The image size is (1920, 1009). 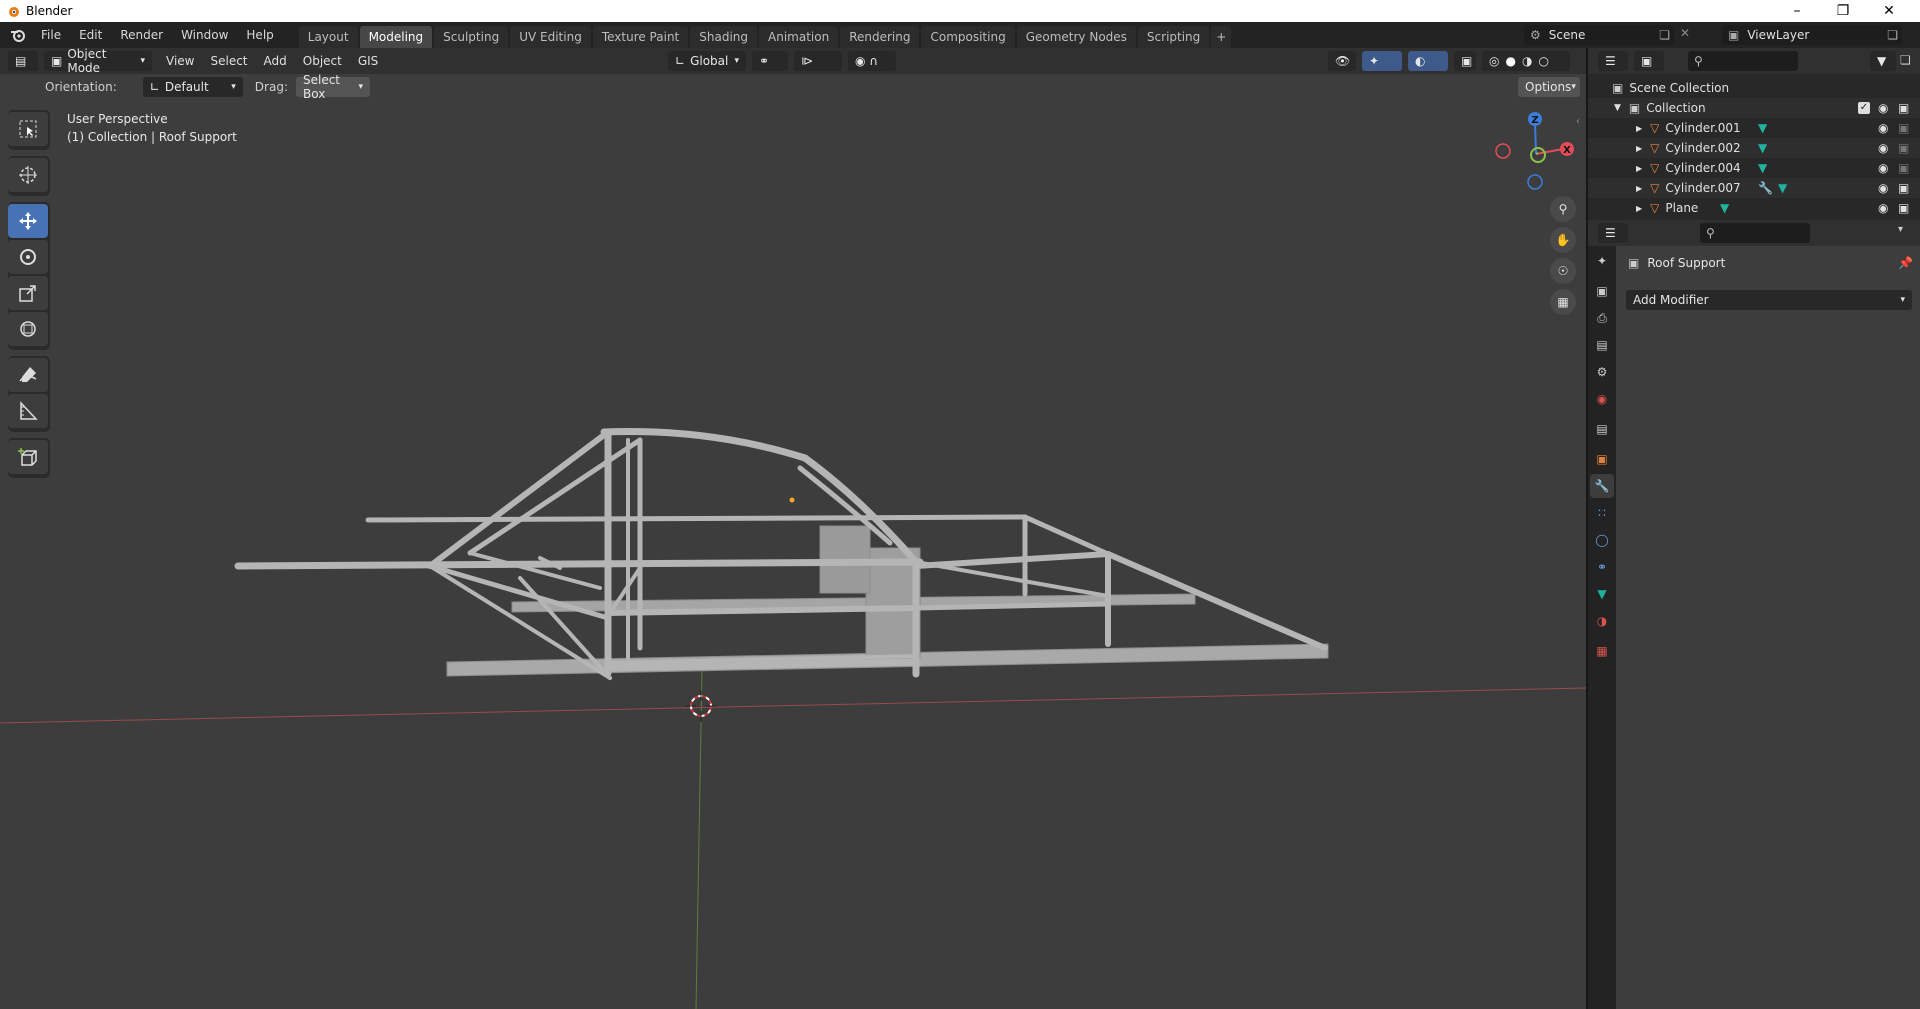 I want to click on measure-tool, so click(x=28, y=411).